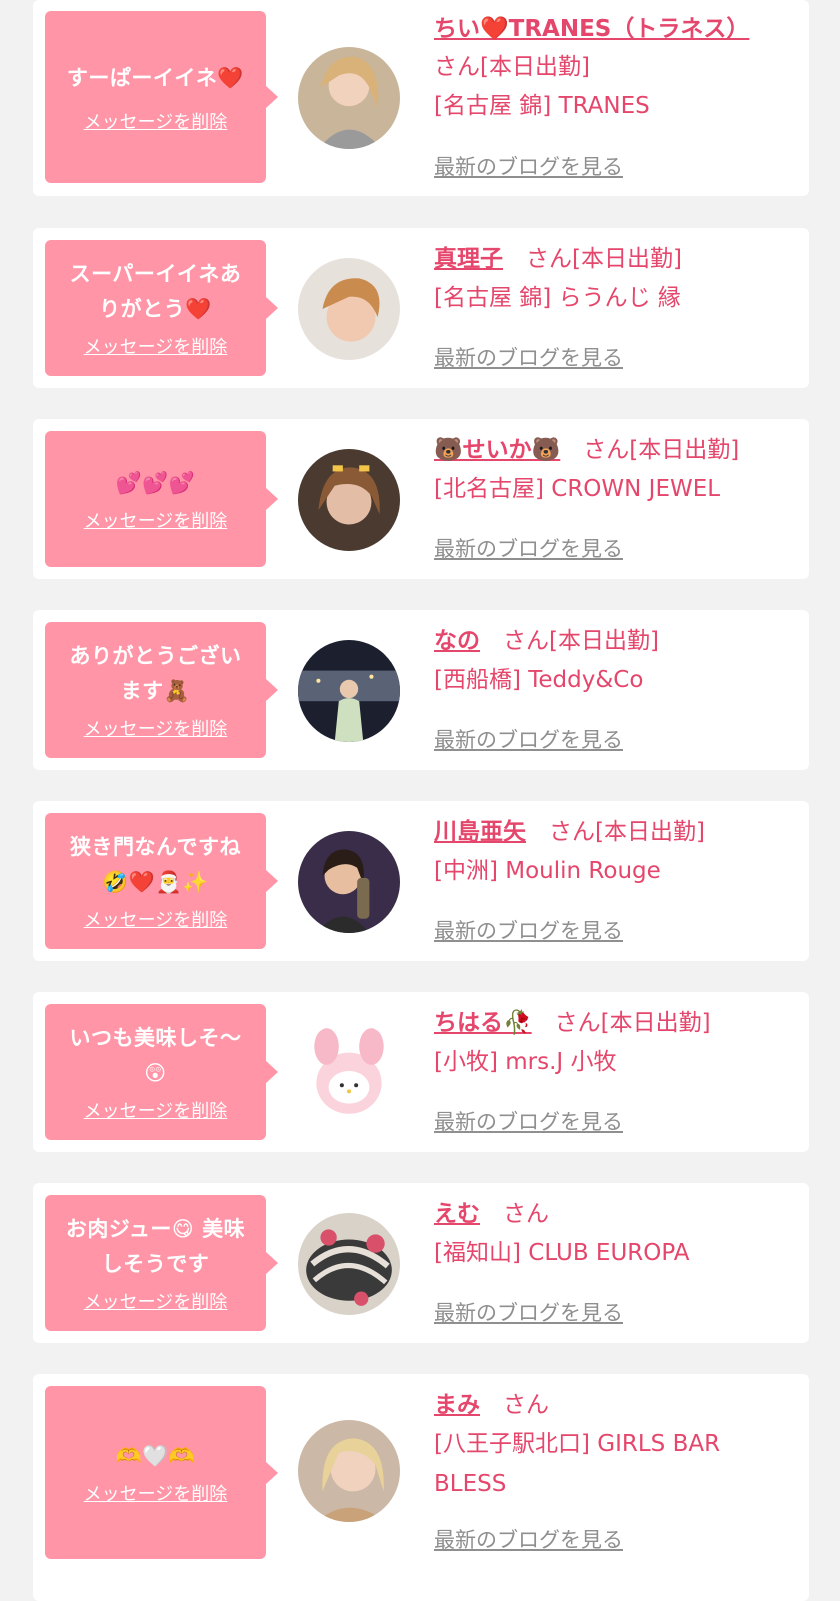 The height and width of the screenshot is (1601, 840). Describe the element at coordinates (557, 298) in the screenshot. I see `shop-label: [名古屋 錦] らうんじ 縁` at that location.